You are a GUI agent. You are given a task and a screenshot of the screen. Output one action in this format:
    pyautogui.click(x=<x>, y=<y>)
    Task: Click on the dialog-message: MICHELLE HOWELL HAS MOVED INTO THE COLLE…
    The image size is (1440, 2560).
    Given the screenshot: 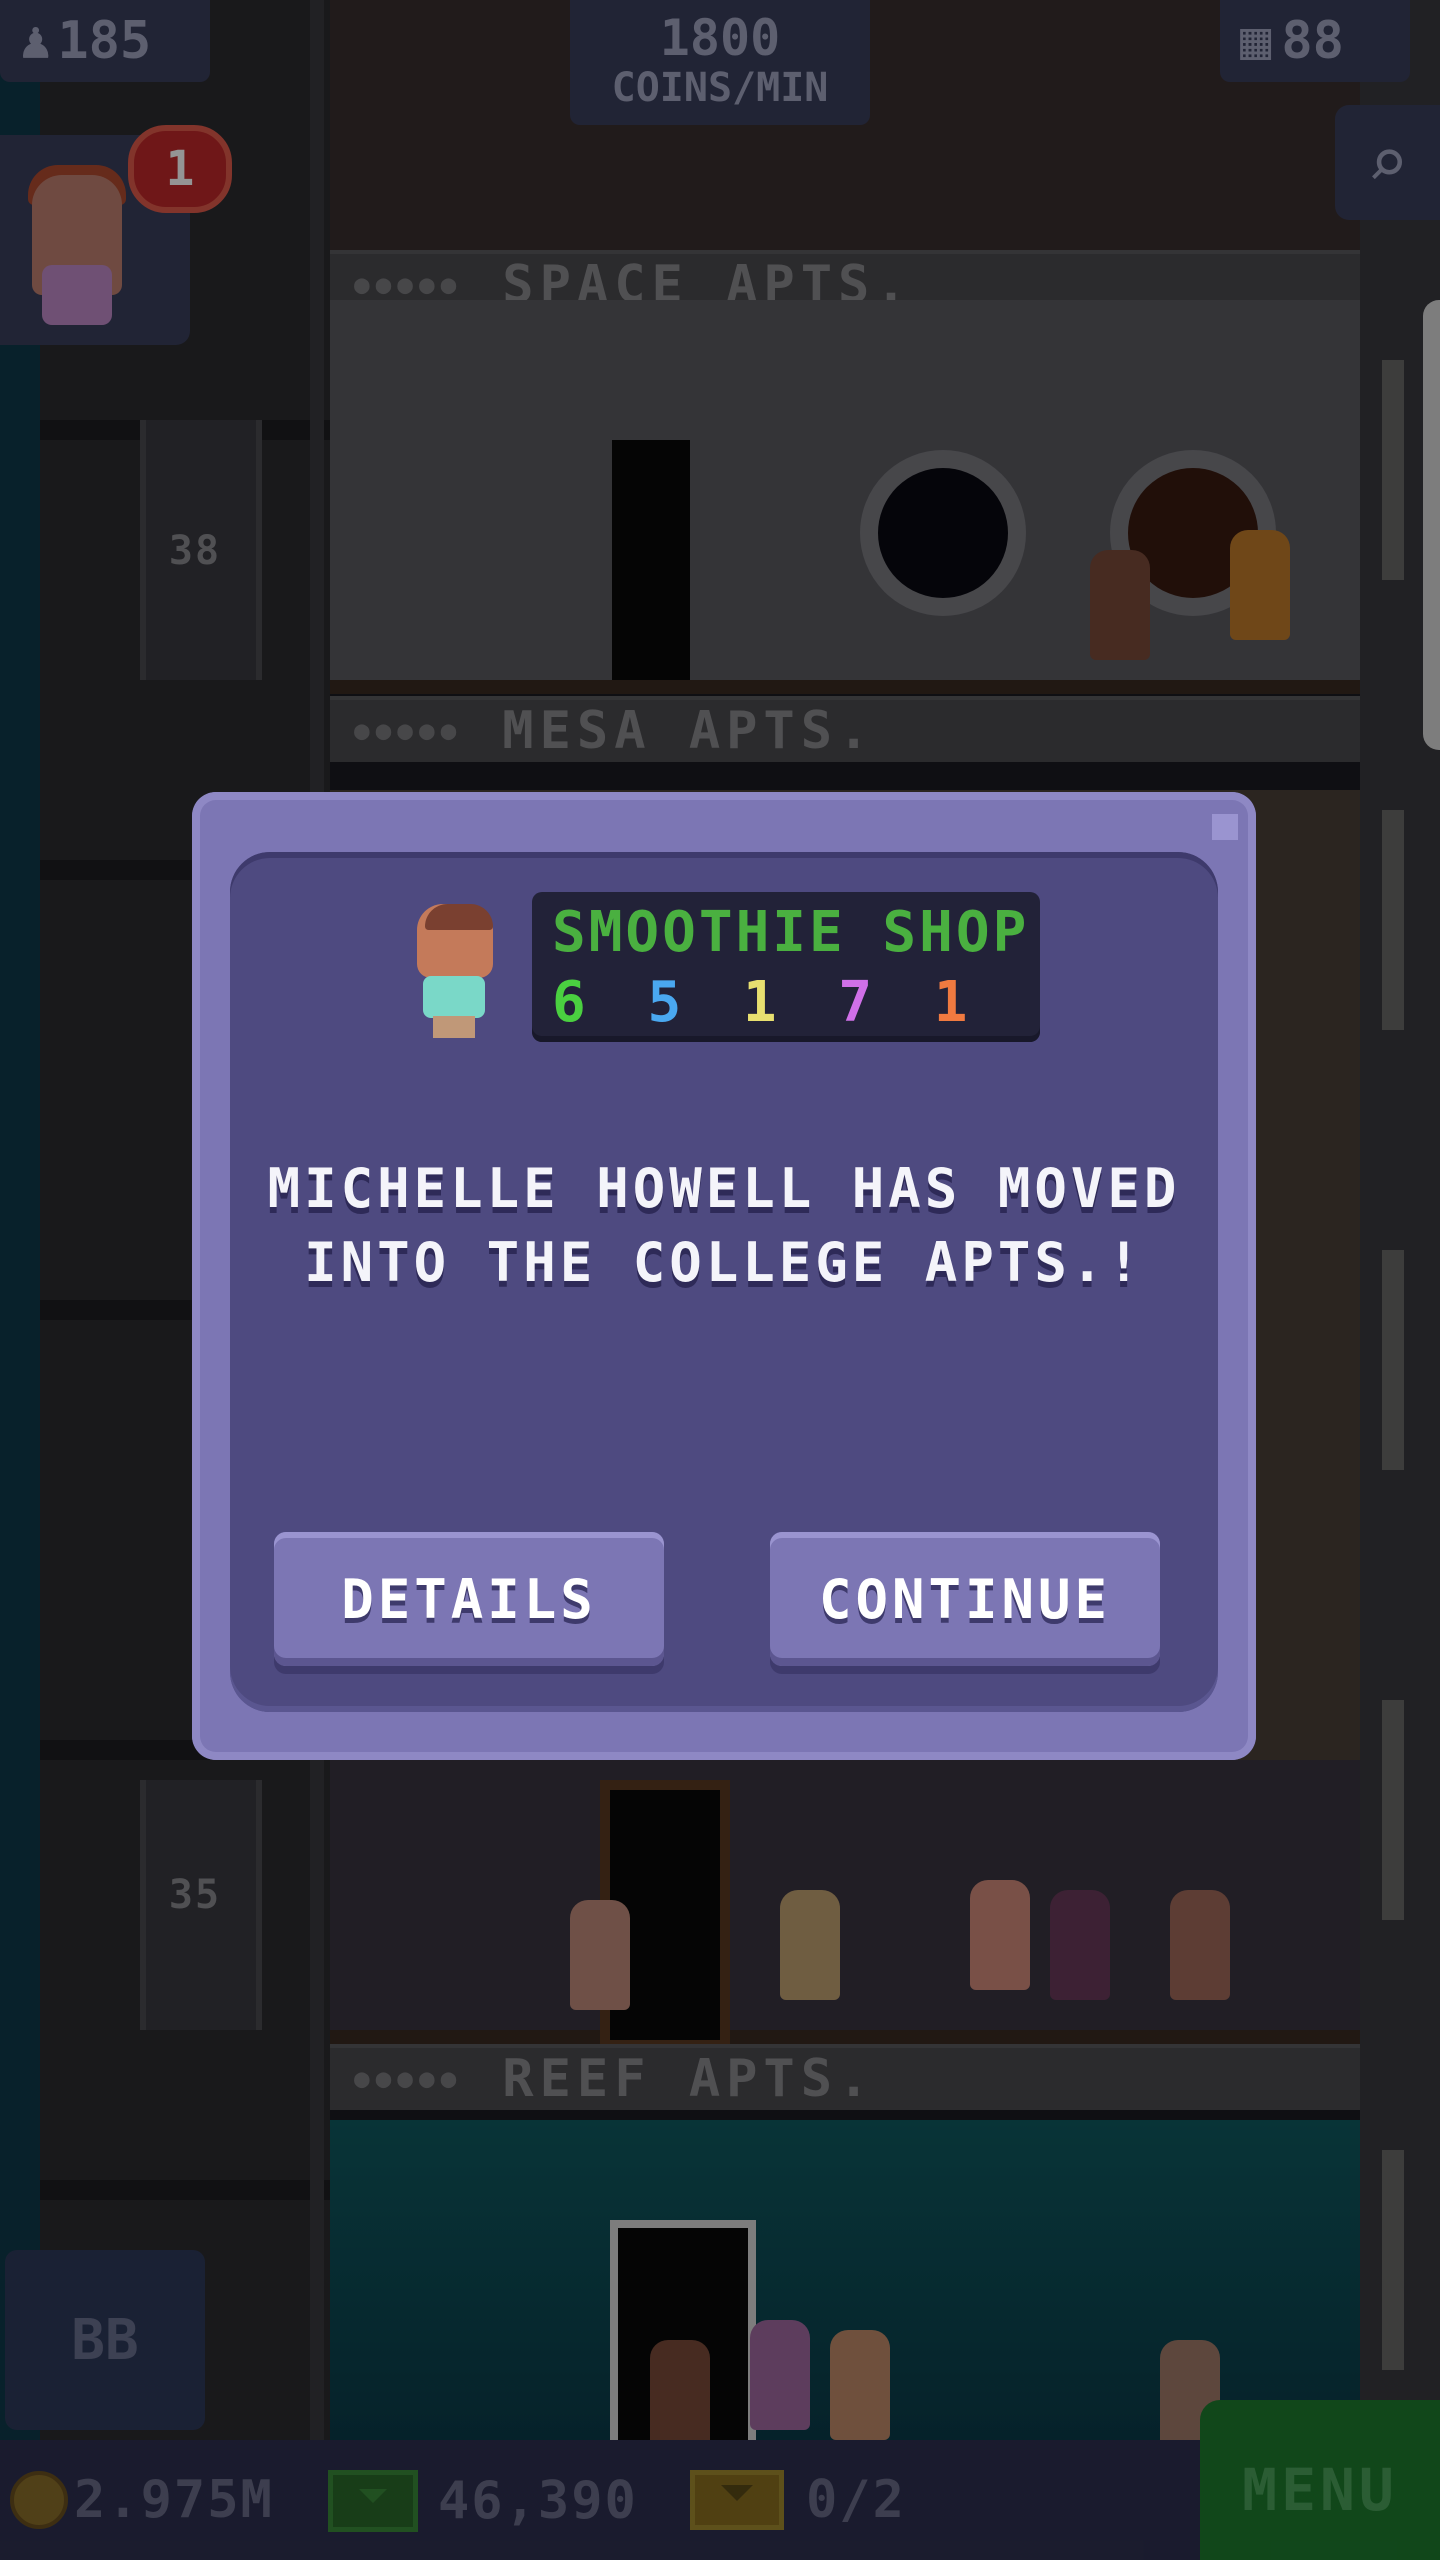 What is the action you would take?
    pyautogui.click(x=724, y=1225)
    